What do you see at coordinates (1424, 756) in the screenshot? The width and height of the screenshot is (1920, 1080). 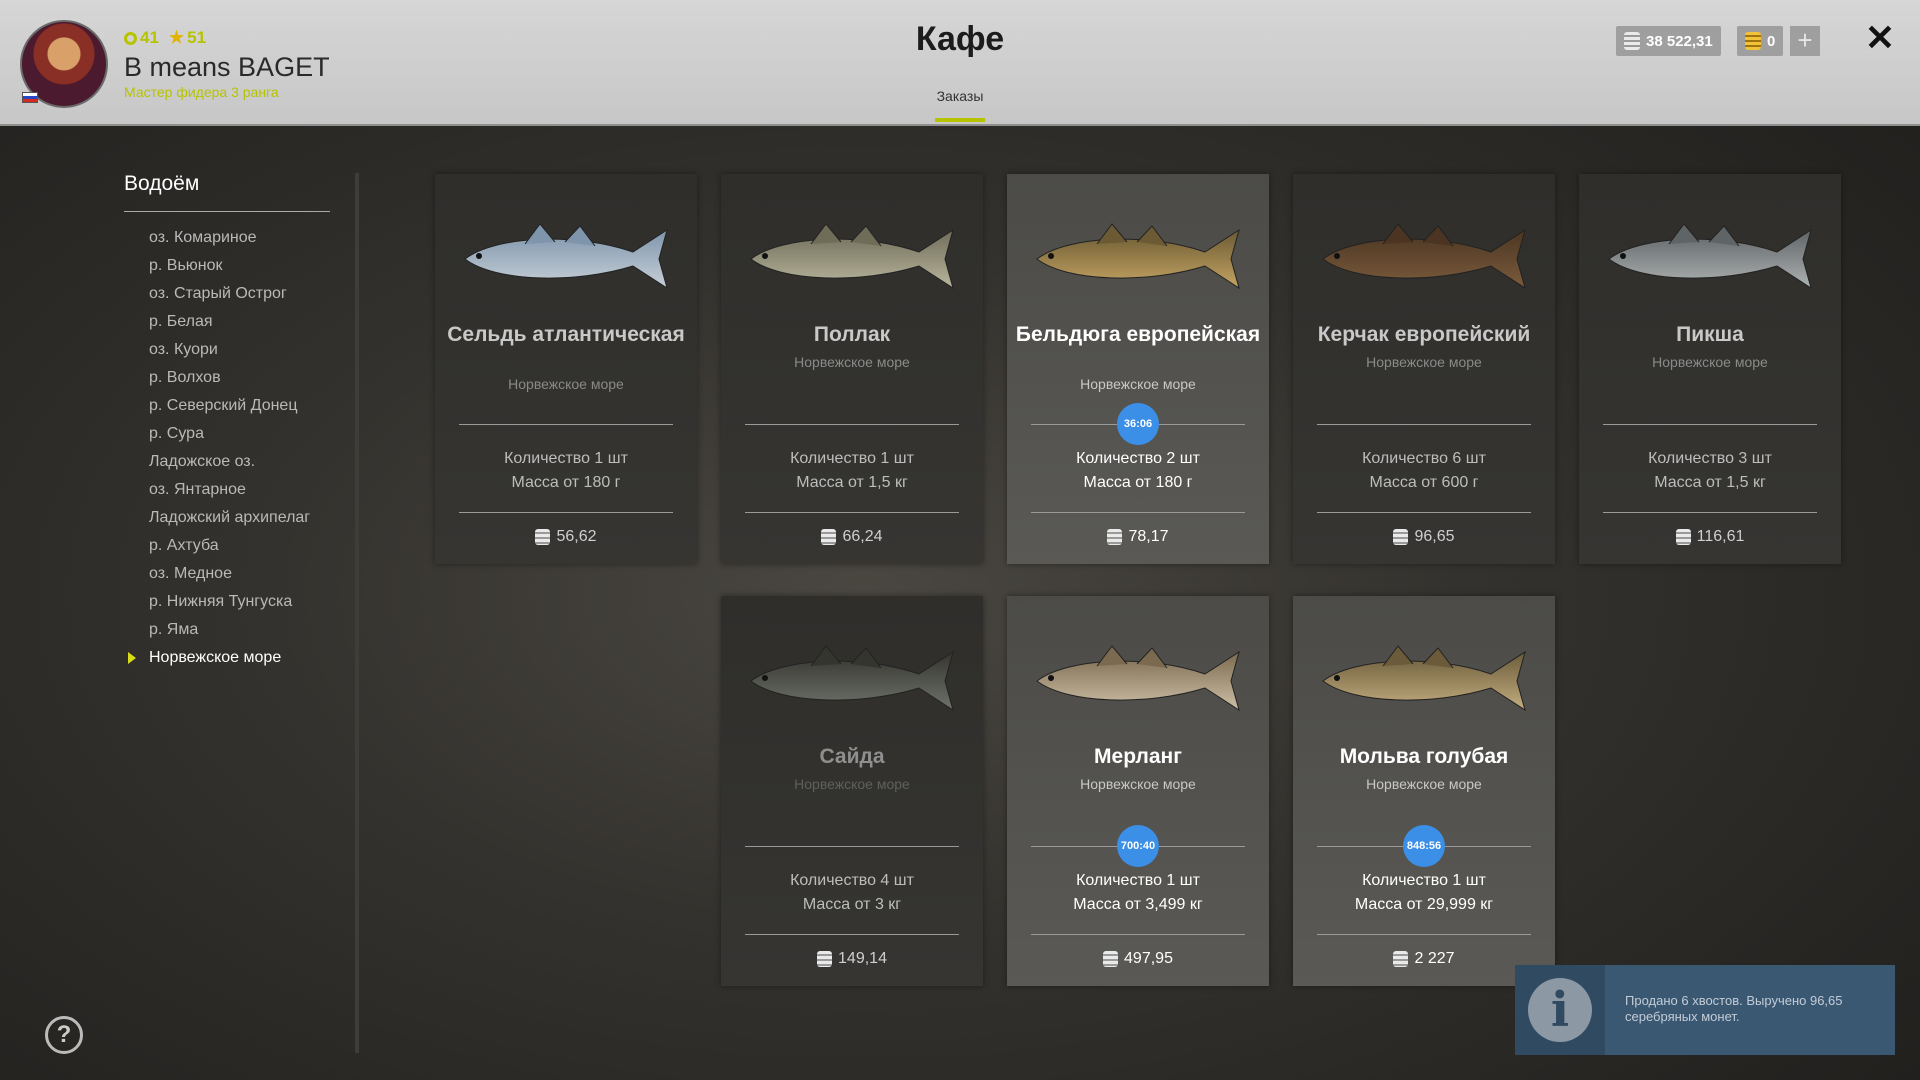 I see `fish-name: Мольва голубая` at bounding box center [1424, 756].